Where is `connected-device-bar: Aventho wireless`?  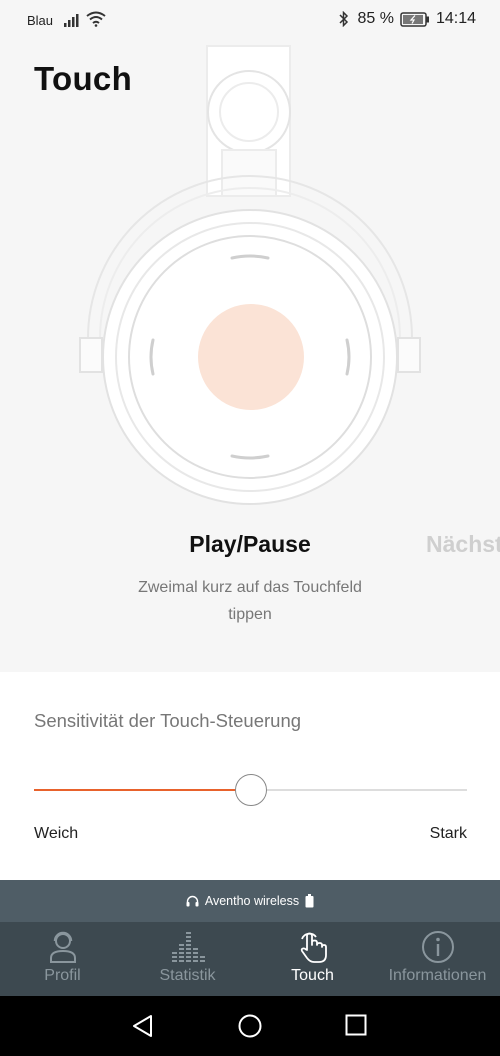
connected-device-bar: Aventho wireless is located at coordinates (250, 901).